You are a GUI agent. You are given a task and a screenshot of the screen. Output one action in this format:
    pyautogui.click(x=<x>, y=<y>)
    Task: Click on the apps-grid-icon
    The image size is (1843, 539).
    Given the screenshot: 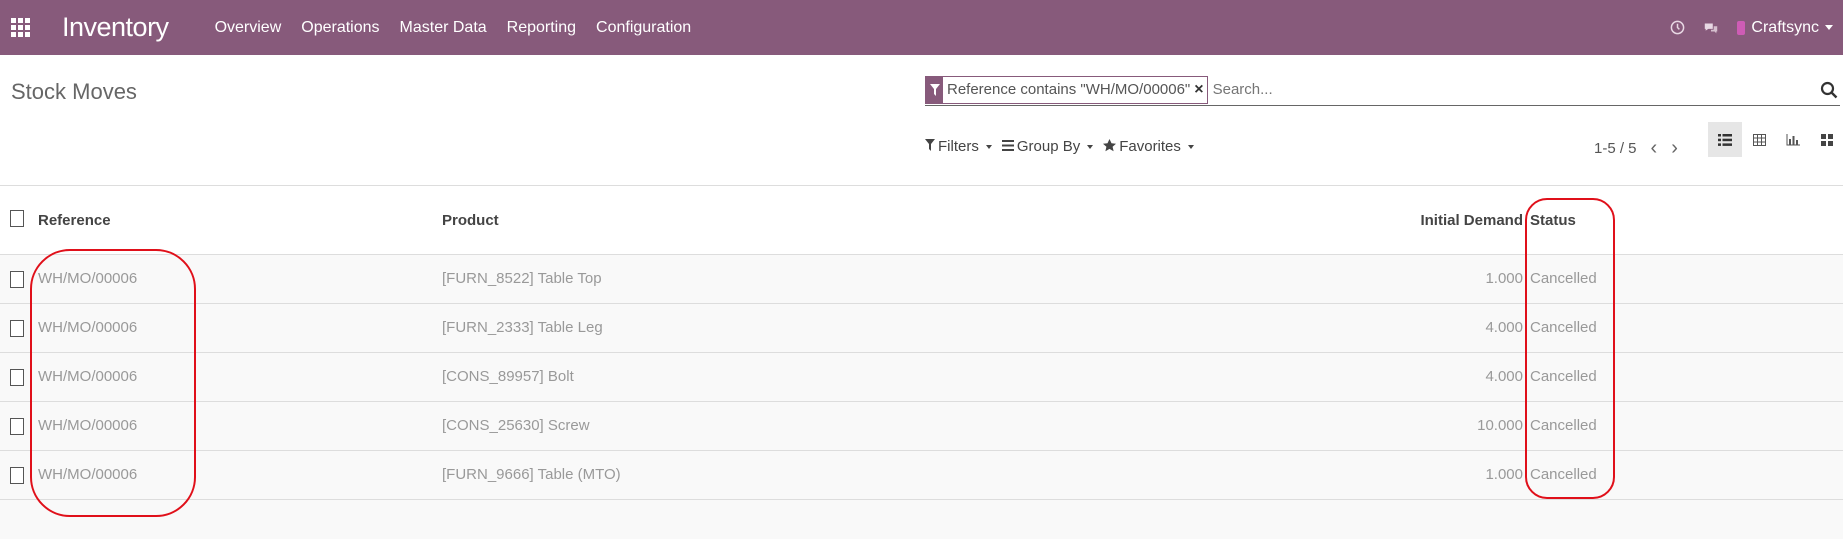 What is the action you would take?
    pyautogui.click(x=20, y=27)
    